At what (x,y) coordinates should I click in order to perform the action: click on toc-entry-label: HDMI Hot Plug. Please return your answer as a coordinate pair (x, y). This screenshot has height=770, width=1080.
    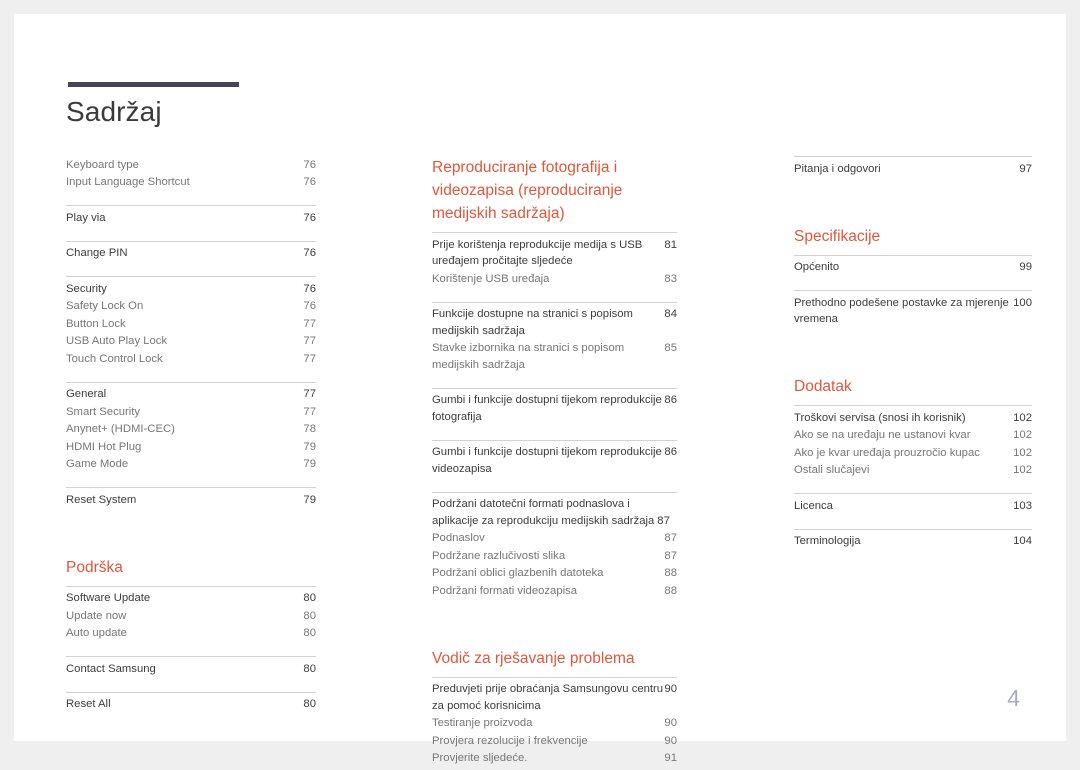
    Looking at the image, I should click on (184, 447).